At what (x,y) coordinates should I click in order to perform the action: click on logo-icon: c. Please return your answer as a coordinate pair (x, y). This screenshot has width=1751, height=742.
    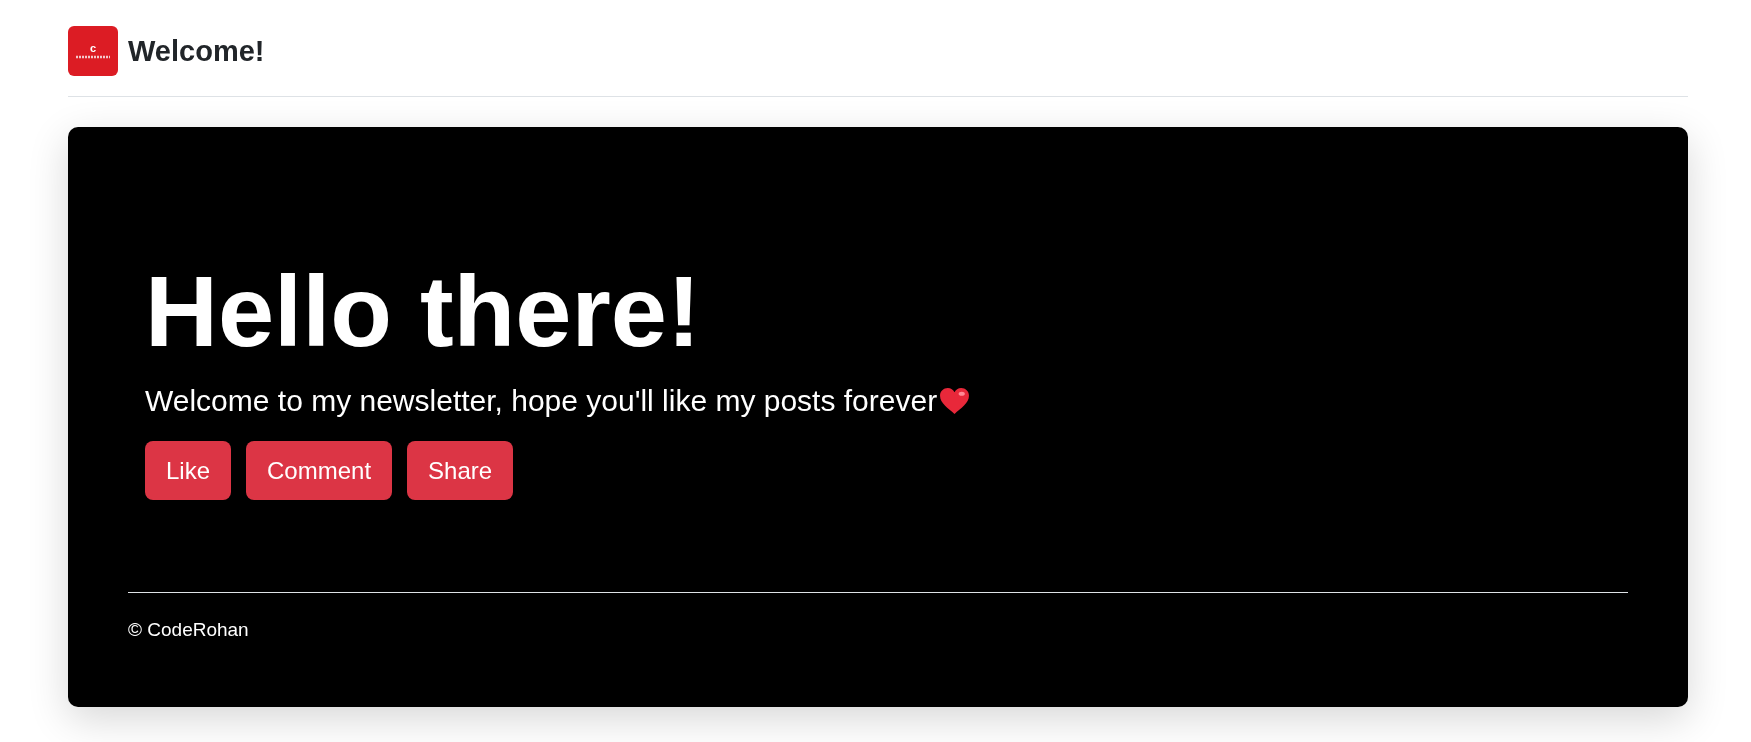
    Looking at the image, I should click on (93, 51).